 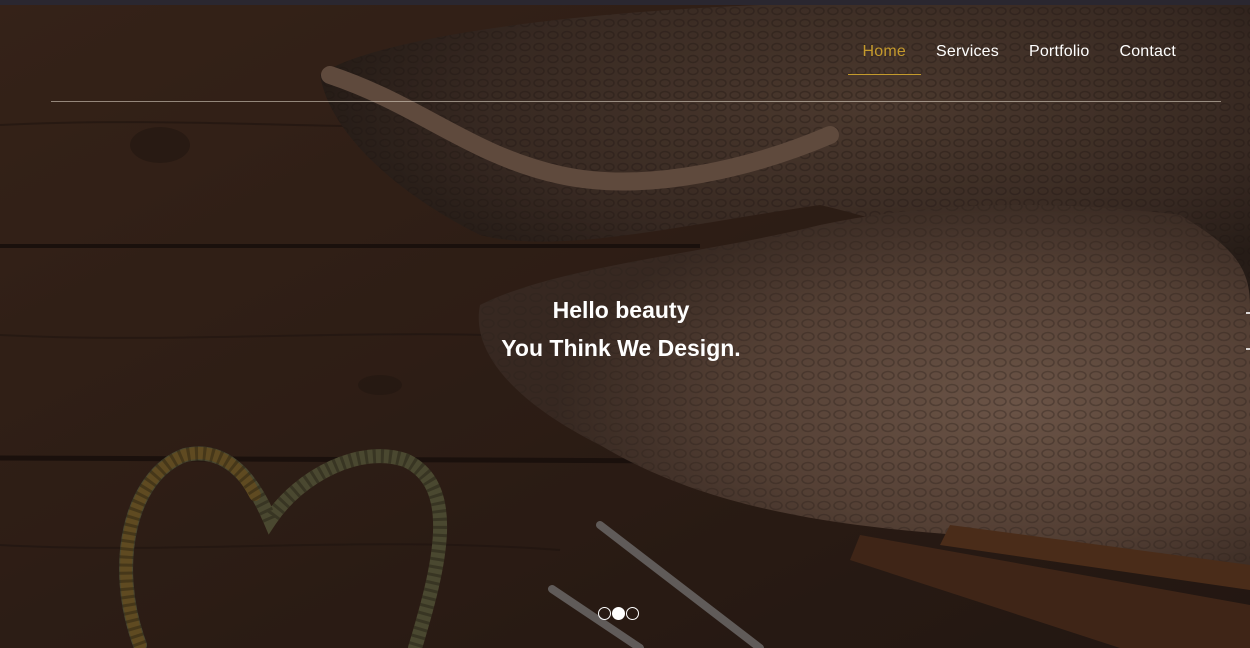 I want to click on nav-link-contact: Contact, so click(x=1147, y=54).